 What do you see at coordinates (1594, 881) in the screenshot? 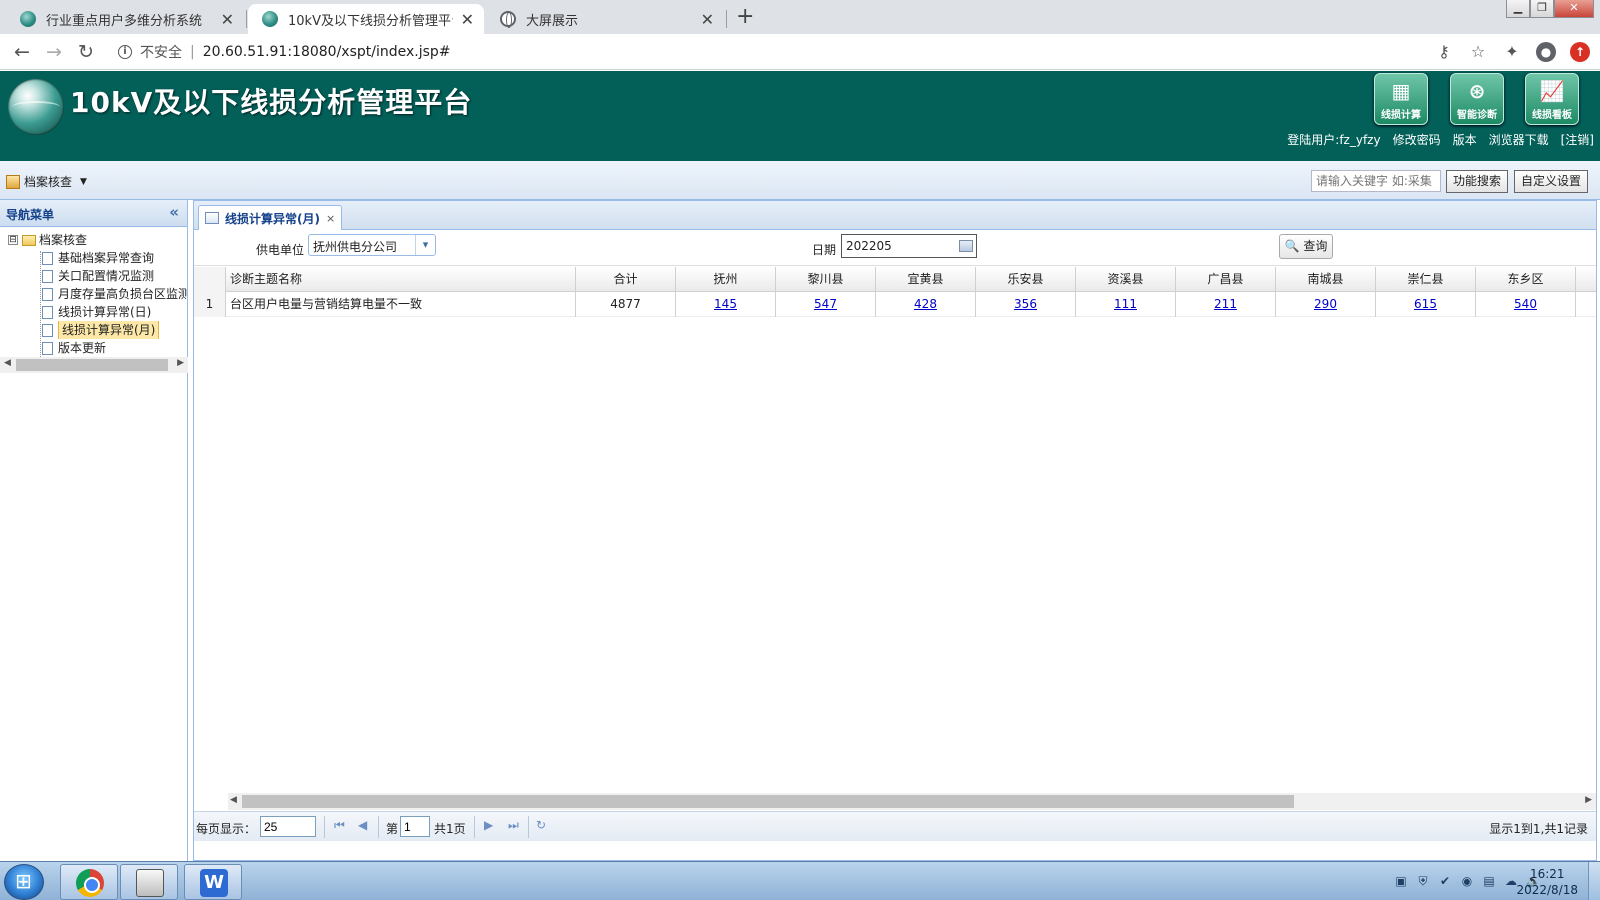
I see `show-desktop-button` at bounding box center [1594, 881].